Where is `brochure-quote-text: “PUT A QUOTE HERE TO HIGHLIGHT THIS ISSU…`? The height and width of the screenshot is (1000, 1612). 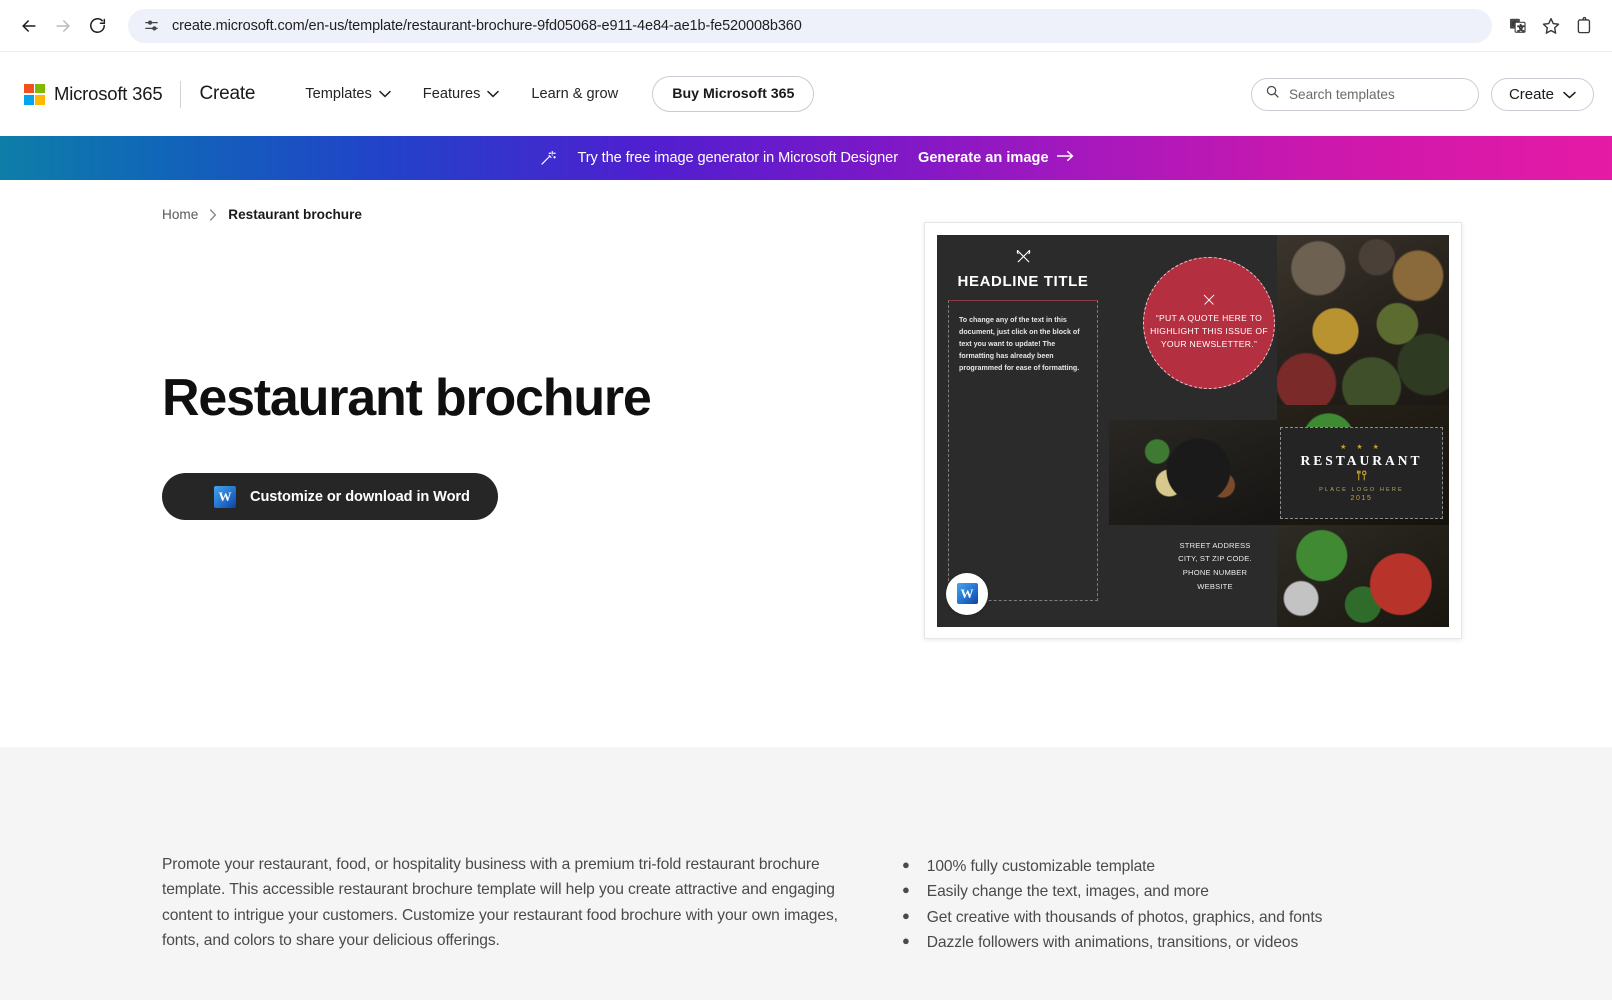 brochure-quote-text: “PUT A QUOTE HERE TO HIGHLIGHT THIS ISSU… is located at coordinates (1209, 331).